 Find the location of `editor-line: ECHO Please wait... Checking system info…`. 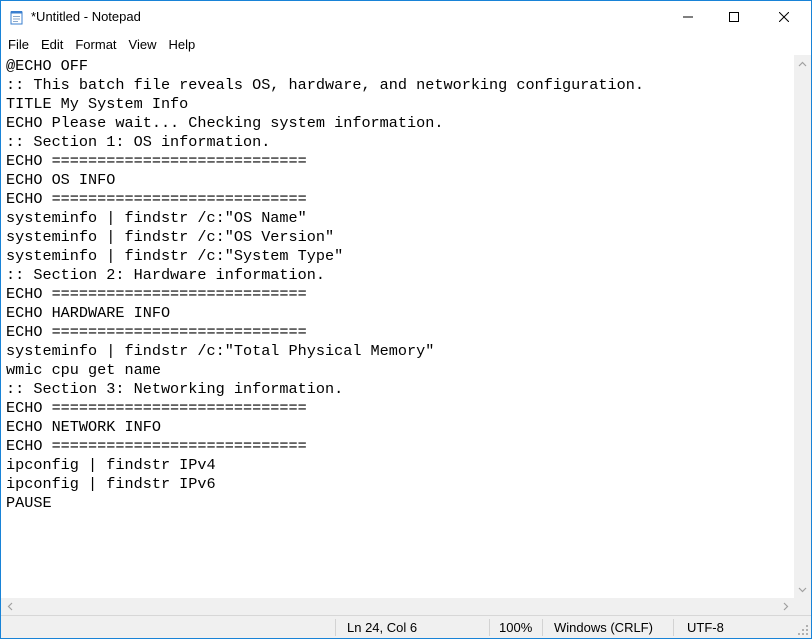

editor-line: ECHO Please wait... Checking system info… is located at coordinates (225, 123).